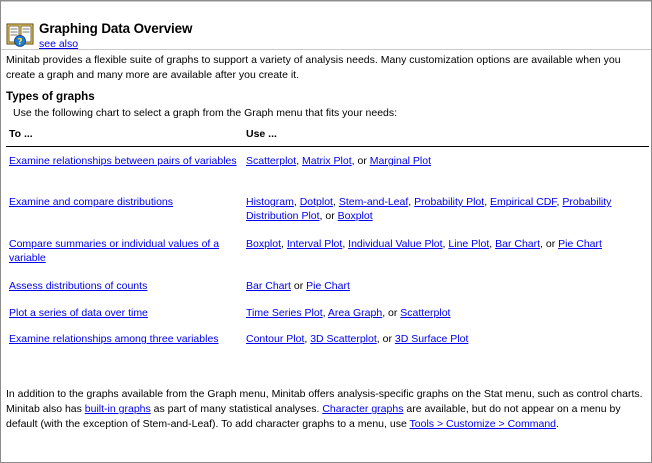 This screenshot has width=652, height=463. I want to click on area-graph-link: Area Graph, so click(355, 313).